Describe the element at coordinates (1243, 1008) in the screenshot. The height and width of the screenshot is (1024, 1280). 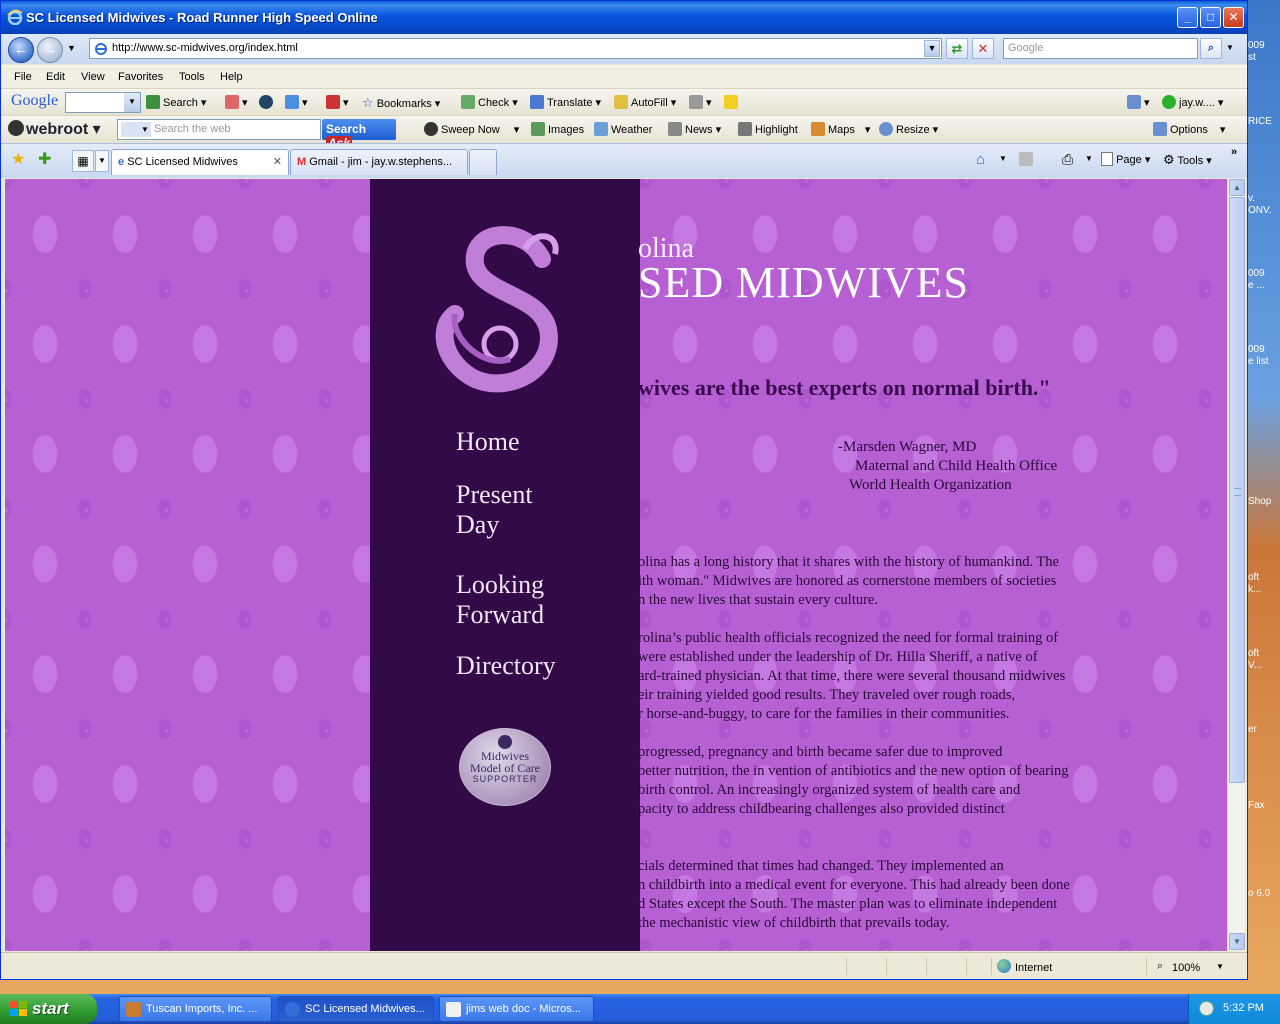
I see `clock: 5:32 PM` at that location.